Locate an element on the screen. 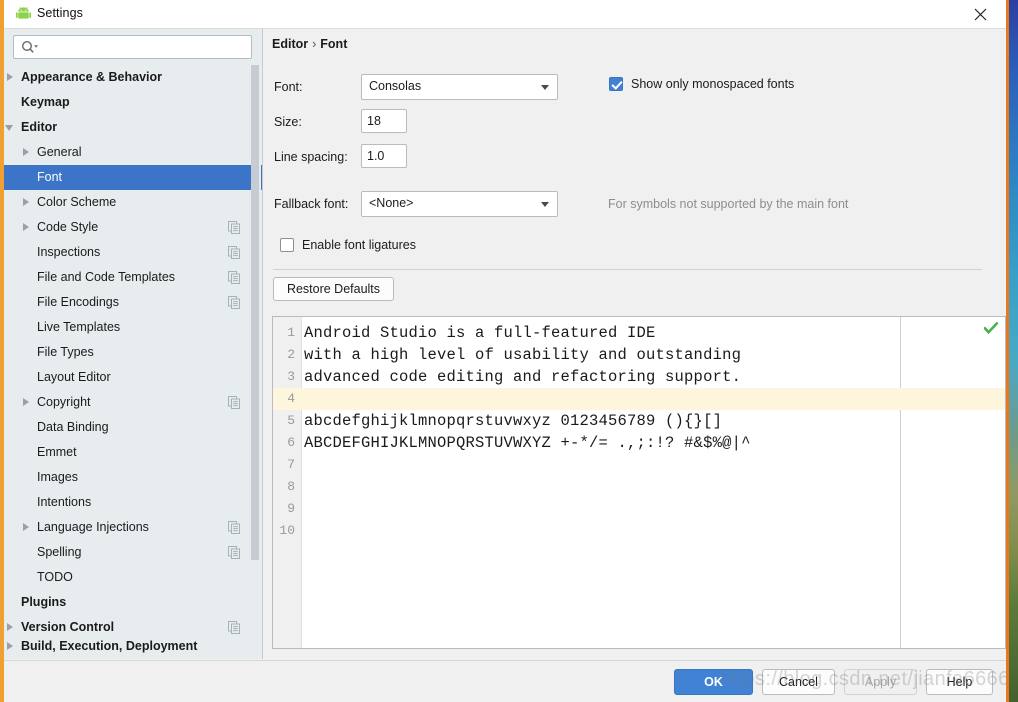  line-spacing-input is located at coordinates (384, 156).